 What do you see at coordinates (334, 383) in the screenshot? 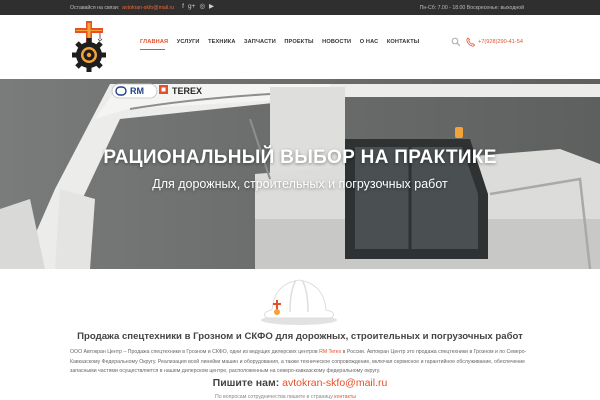
I see `content-email-link: avtokran-skfo@mail.ru` at bounding box center [334, 383].